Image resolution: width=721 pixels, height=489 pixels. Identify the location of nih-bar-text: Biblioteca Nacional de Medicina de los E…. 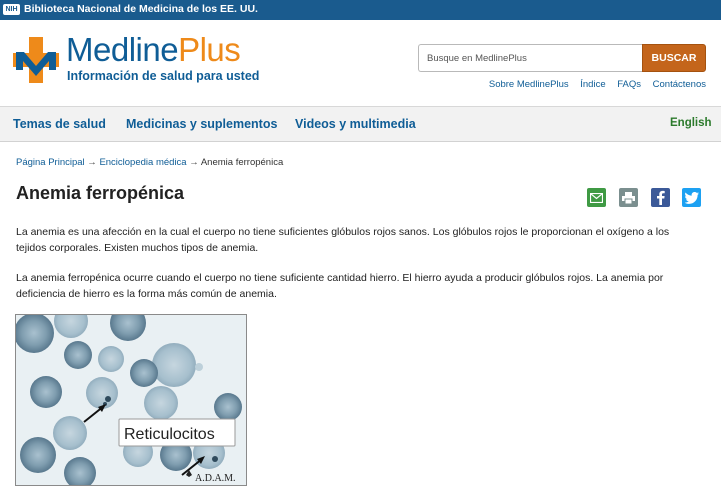
(141, 9).